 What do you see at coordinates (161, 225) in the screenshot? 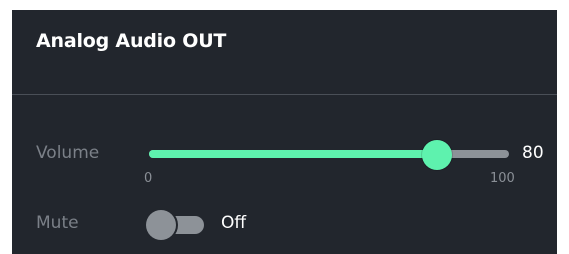
I see `mute-toggle-knob` at bounding box center [161, 225].